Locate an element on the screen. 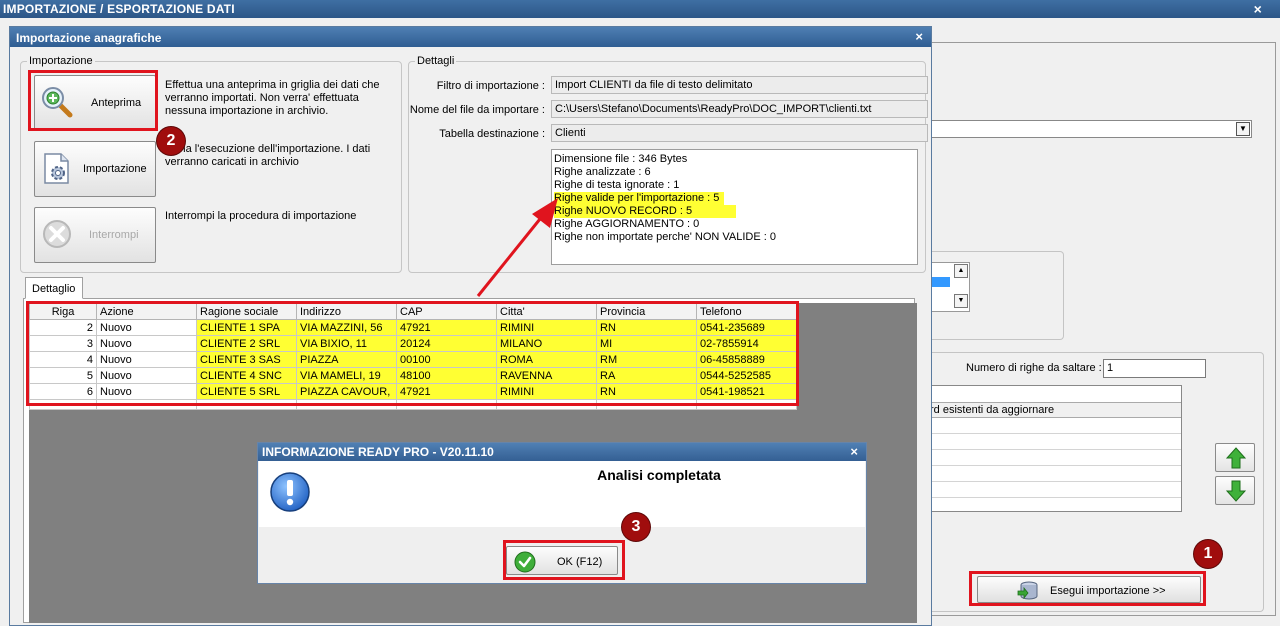 The height and width of the screenshot is (626, 1280). summary-line: Dimensione file : 346 Bytes is located at coordinates (621, 159).